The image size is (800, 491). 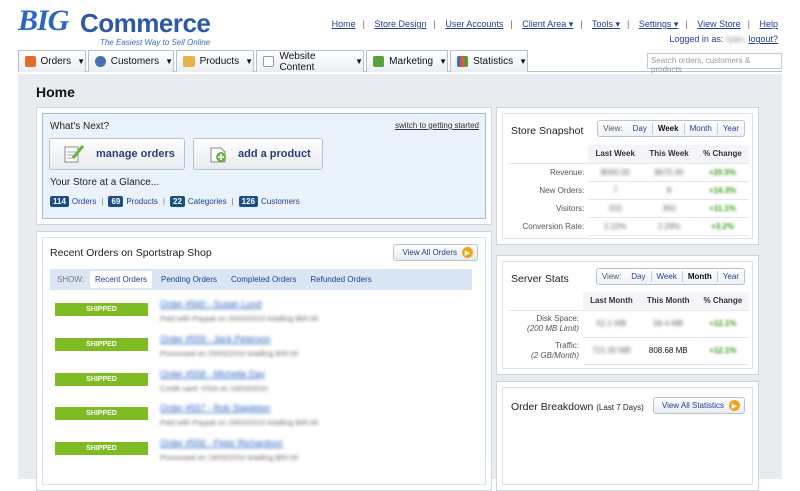 I want to click on cell-this: 350, so click(x=669, y=208).